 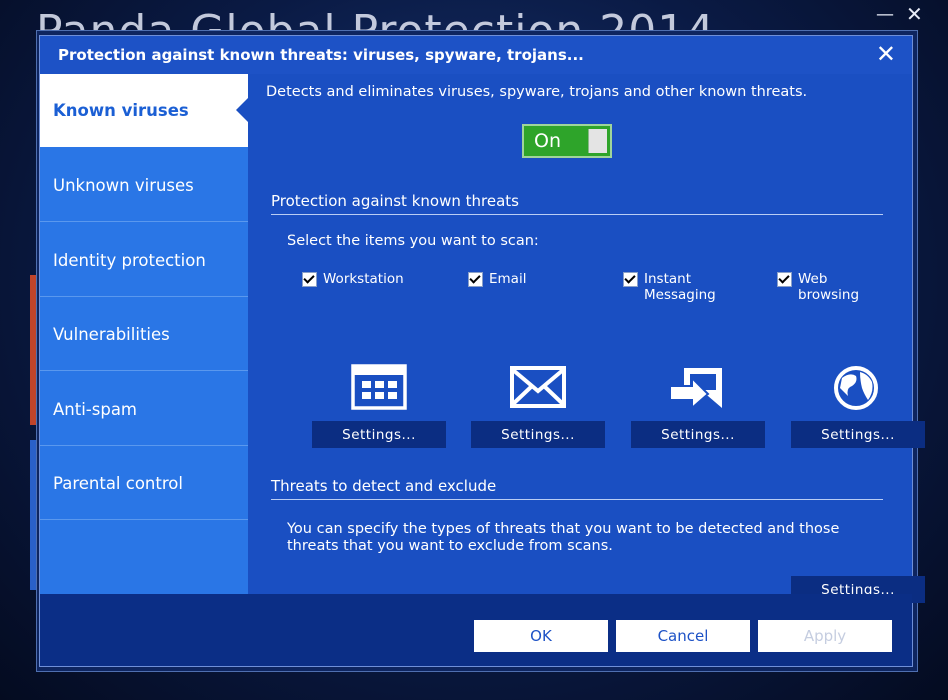 What do you see at coordinates (123, 185) in the screenshot?
I see `sidebar-item-label: Unknown viruses` at bounding box center [123, 185].